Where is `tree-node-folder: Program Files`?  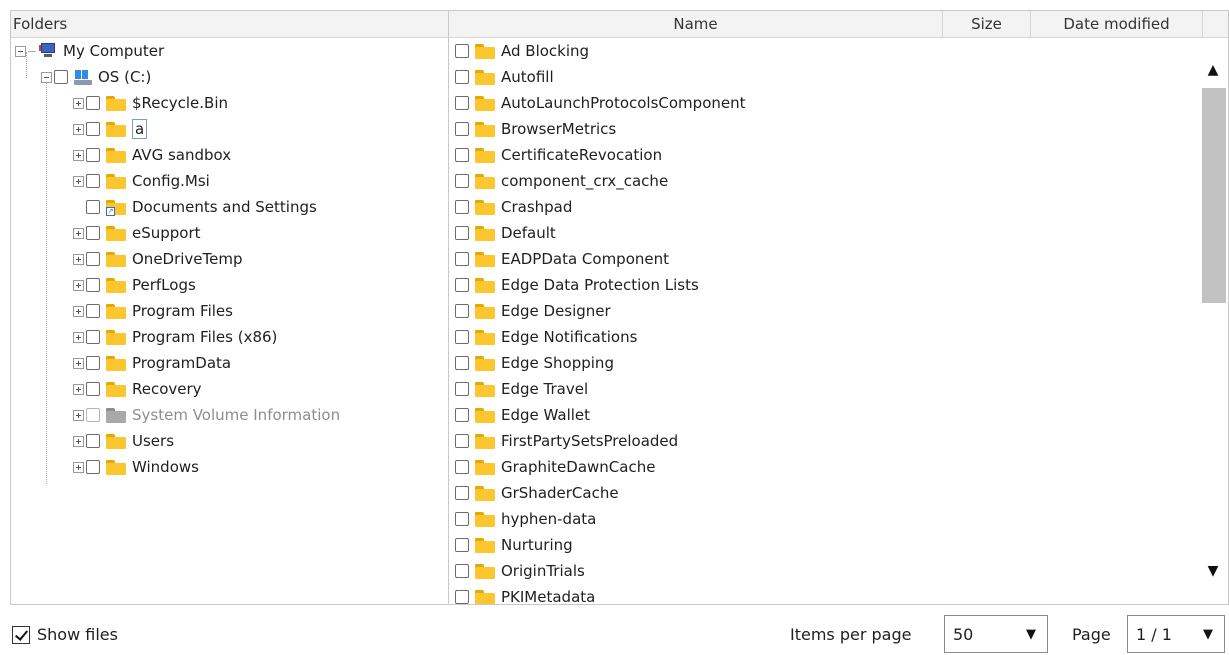 tree-node-folder: Program Files is located at coordinates (153, 311).